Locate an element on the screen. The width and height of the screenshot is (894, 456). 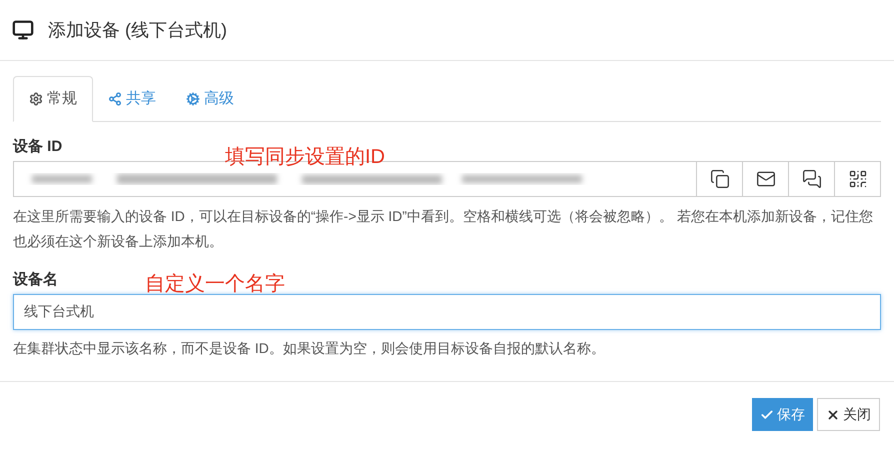
speech-bubbles-icon is located at coordinates (812, 179).